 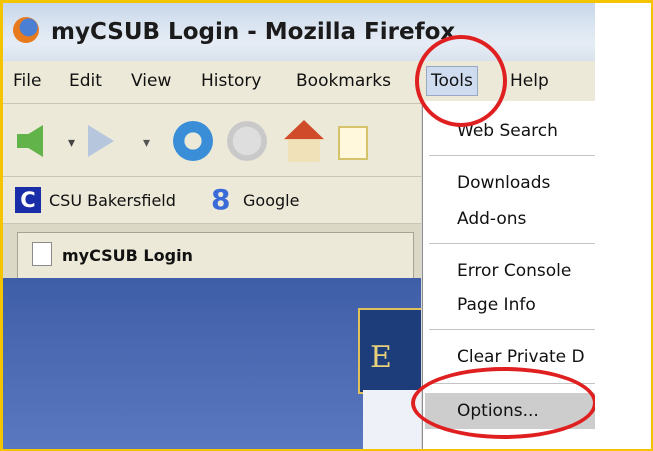 I want to click on back-dropdown-icon: ▾, so click(x=71, y=143).